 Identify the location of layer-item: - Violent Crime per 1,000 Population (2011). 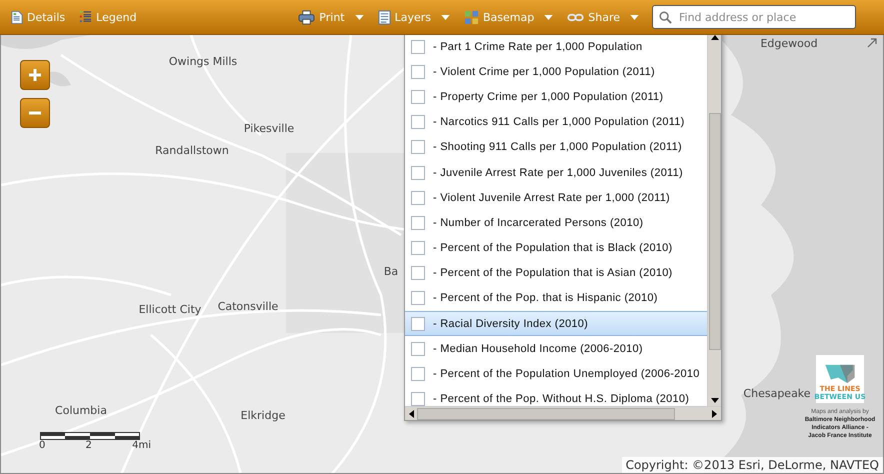
(556, 71).